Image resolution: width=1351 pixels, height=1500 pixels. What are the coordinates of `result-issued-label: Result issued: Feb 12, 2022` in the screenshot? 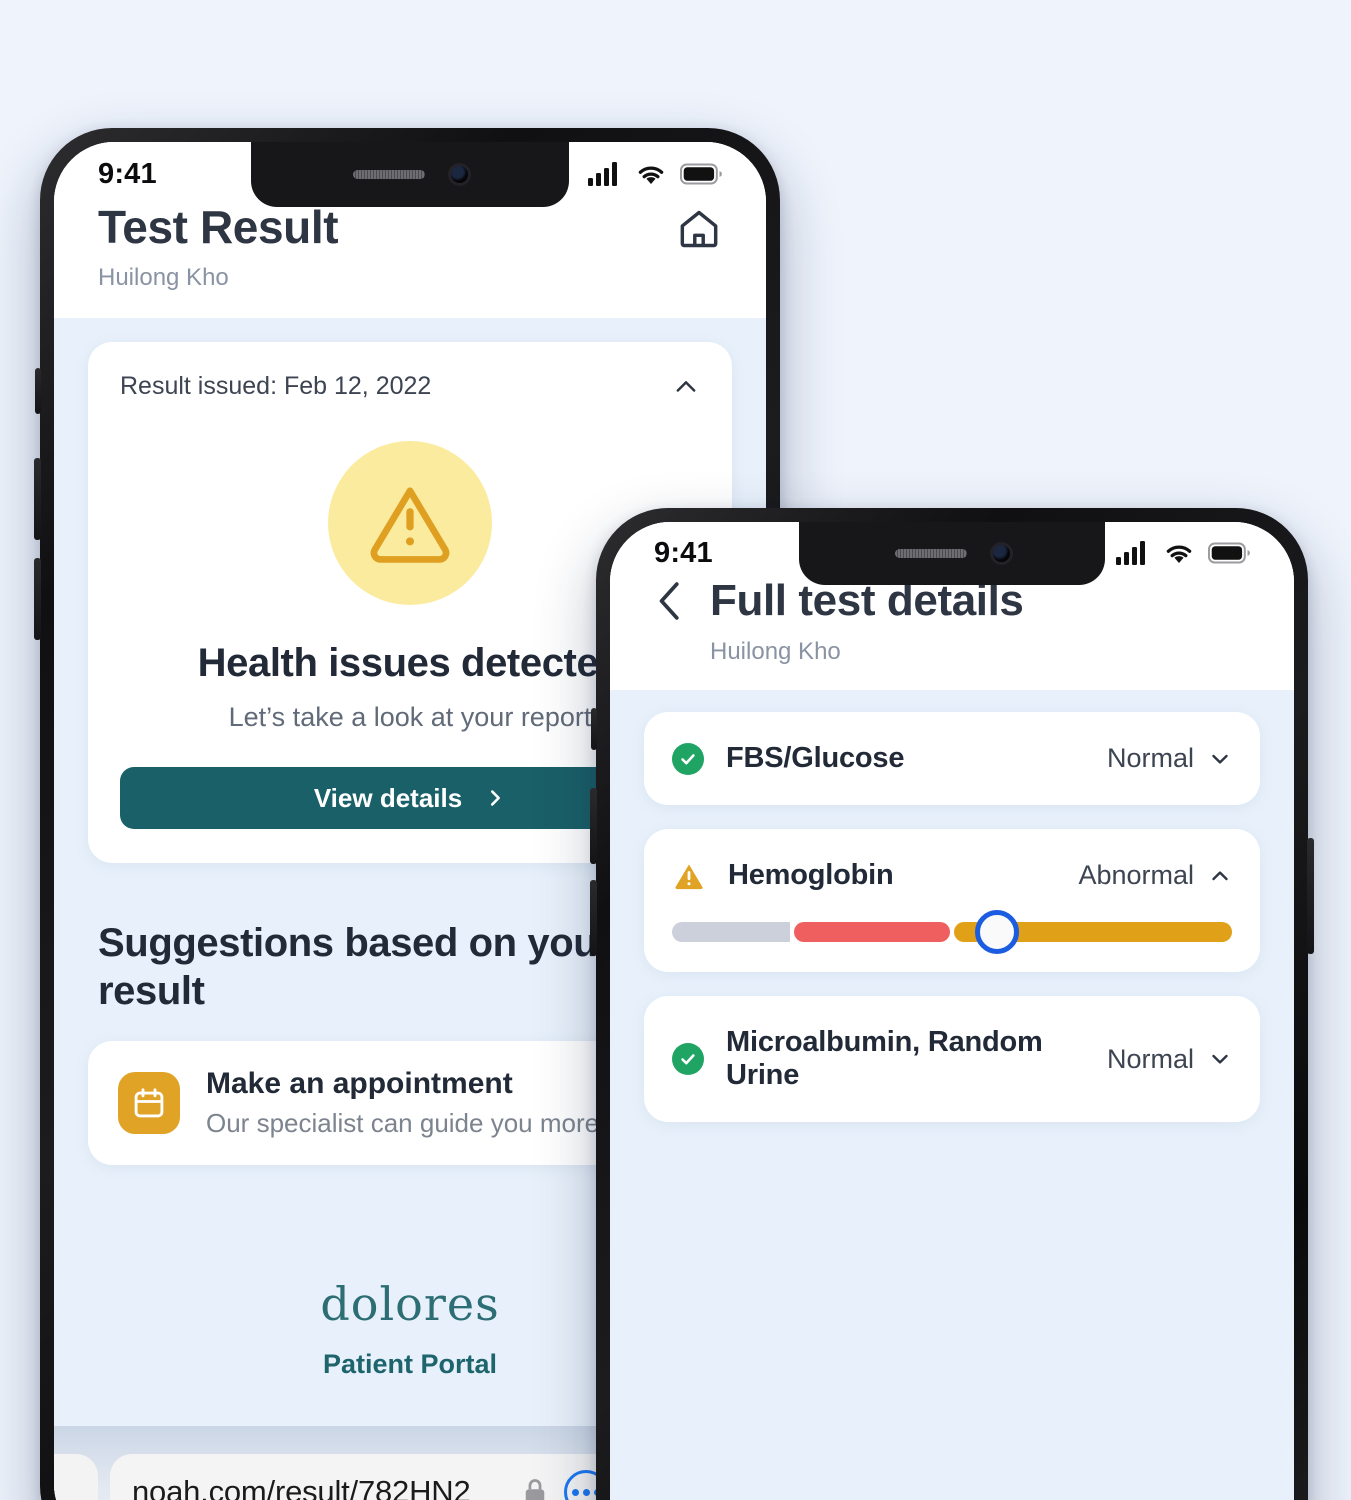 It's located at (276, 386).